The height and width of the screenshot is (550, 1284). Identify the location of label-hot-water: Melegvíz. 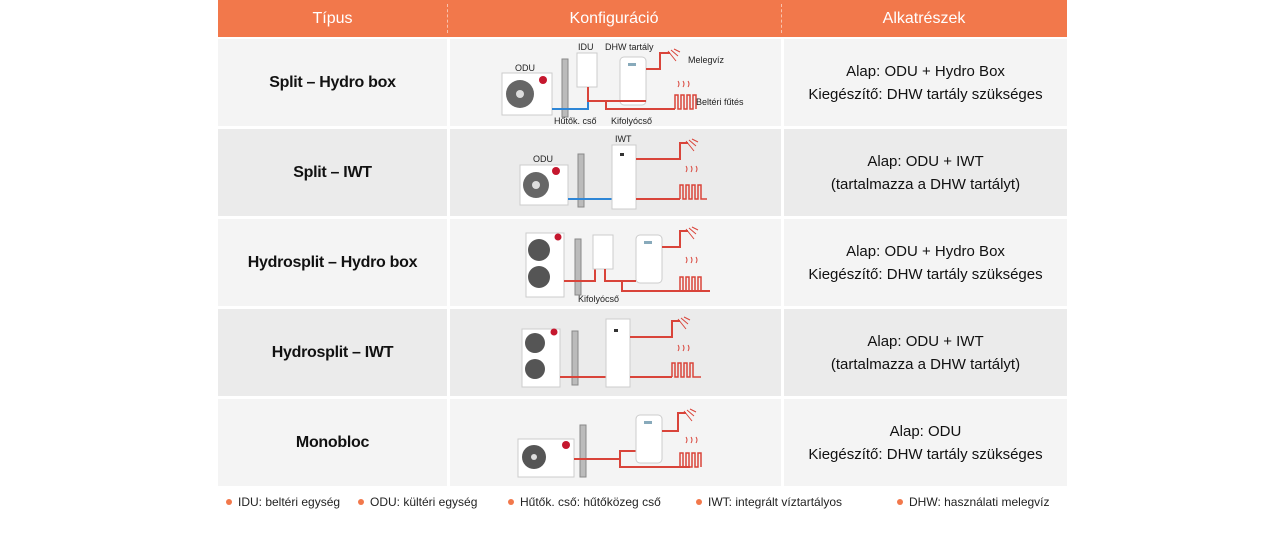
(706, 60).